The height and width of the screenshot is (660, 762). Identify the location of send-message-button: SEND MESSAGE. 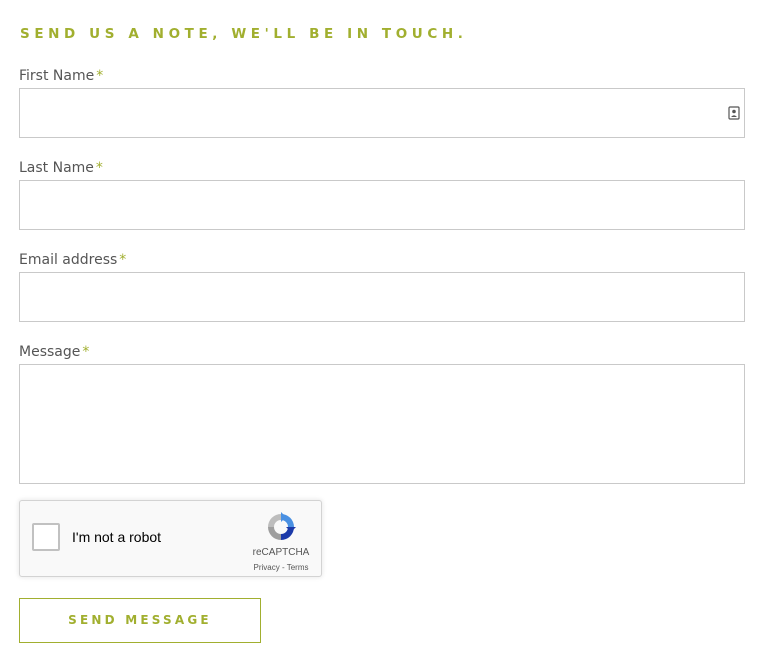
(140, 620).